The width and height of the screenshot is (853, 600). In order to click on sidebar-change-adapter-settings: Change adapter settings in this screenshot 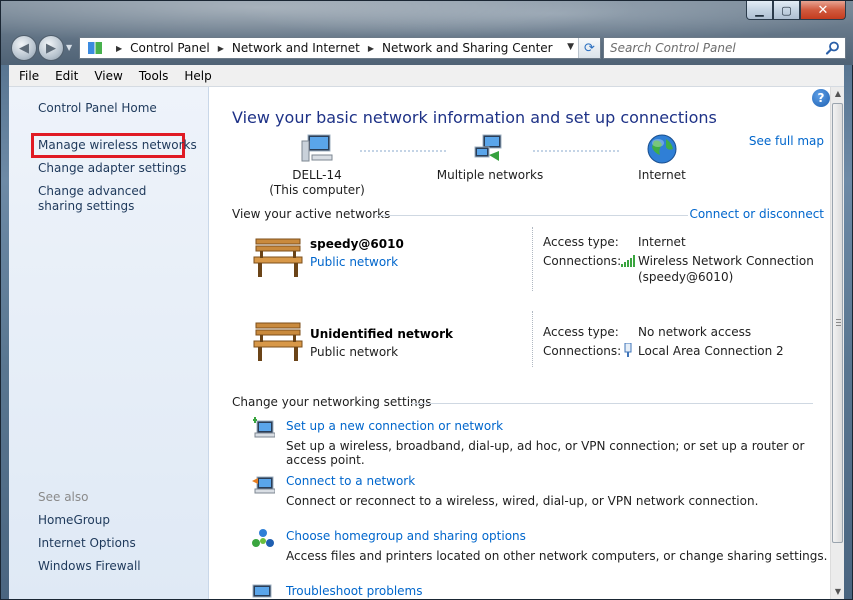, I will do `click(112, 168)`.